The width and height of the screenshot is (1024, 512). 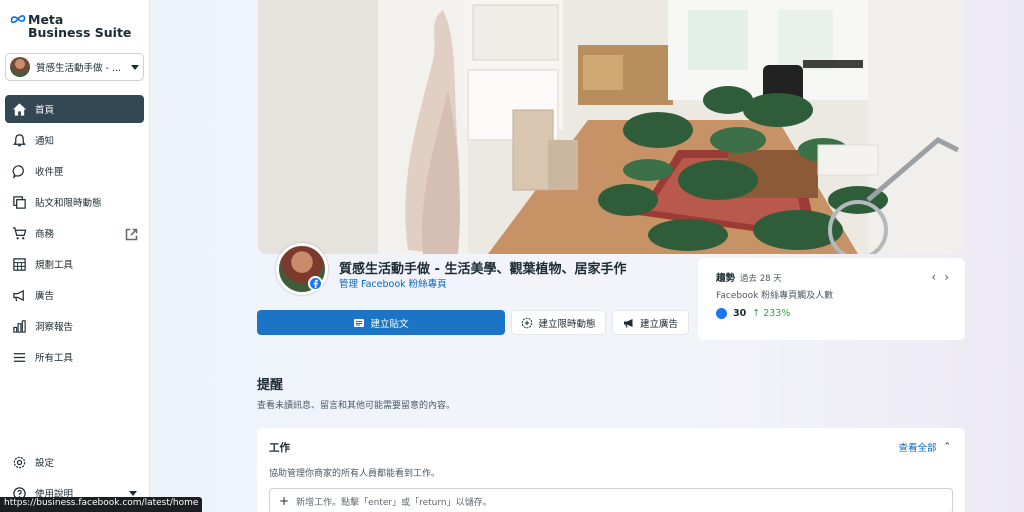 I want to click on create-story-label: 建立限時動態, so click(x=567, y=324).